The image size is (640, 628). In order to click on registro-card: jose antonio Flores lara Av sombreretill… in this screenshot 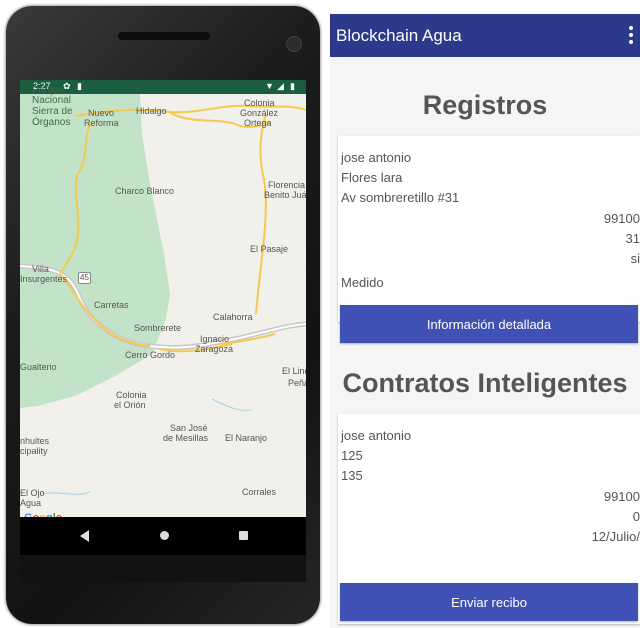, I will do `click(489, 229)`.